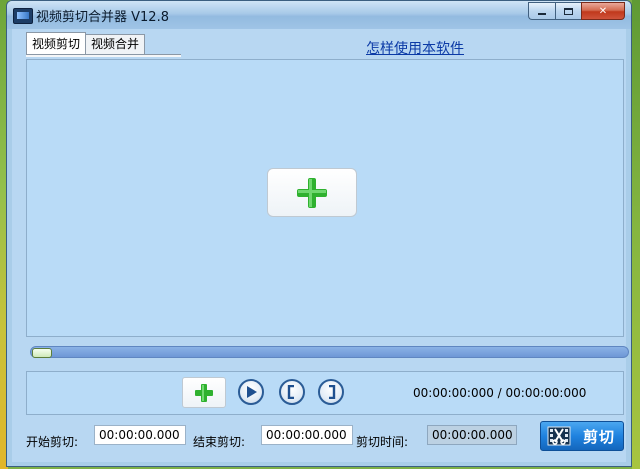 The height and width of the screenshot is (469, 640). I want to click on add-file-button, so click(204, 392).